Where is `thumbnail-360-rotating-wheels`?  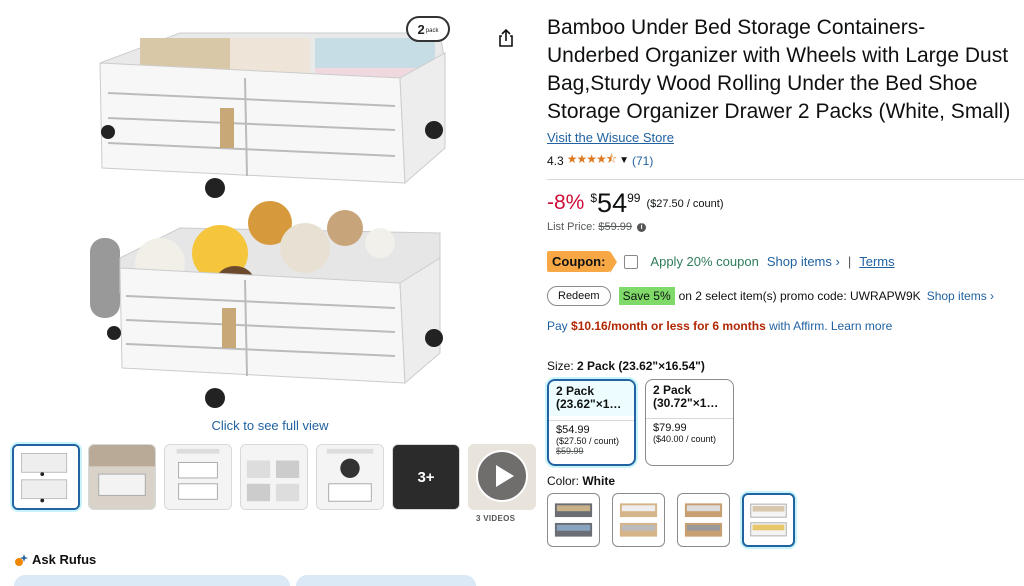
thumbnail-360-rotating-wheels is located at coordinates (350, 477).